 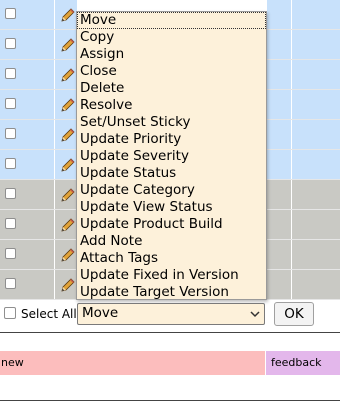 I want to click on dropdown-option: Attach Tags, so click(x=171, y=258).